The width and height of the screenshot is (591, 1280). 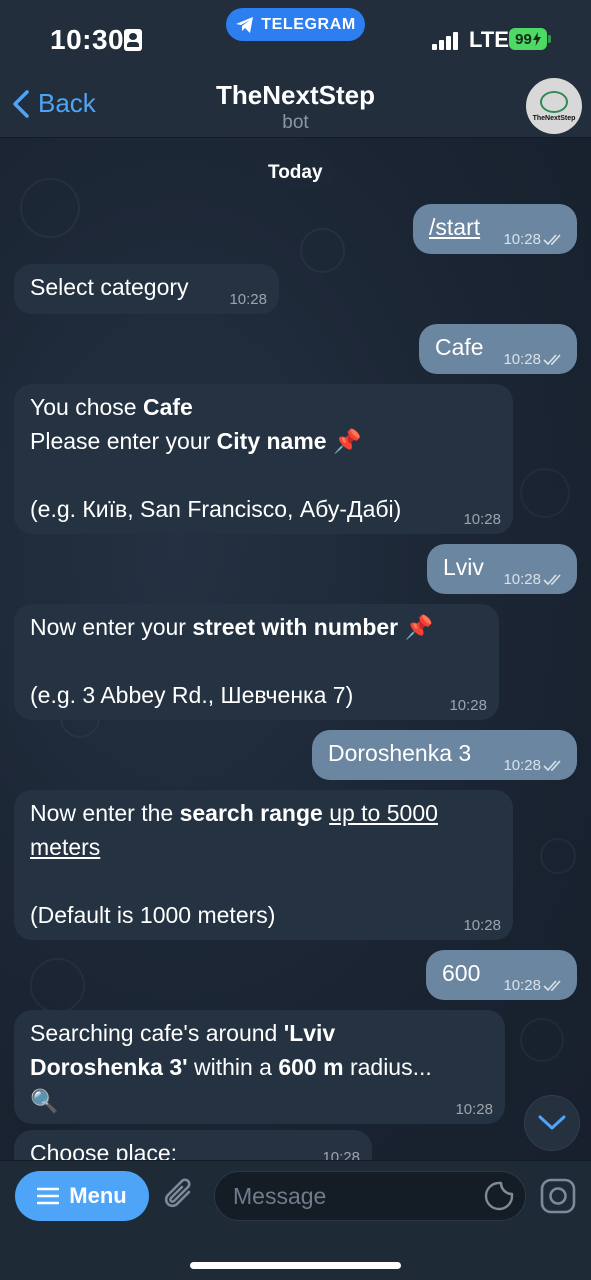 I want to click on battery-icon: 99, so click(x=528, y=39).